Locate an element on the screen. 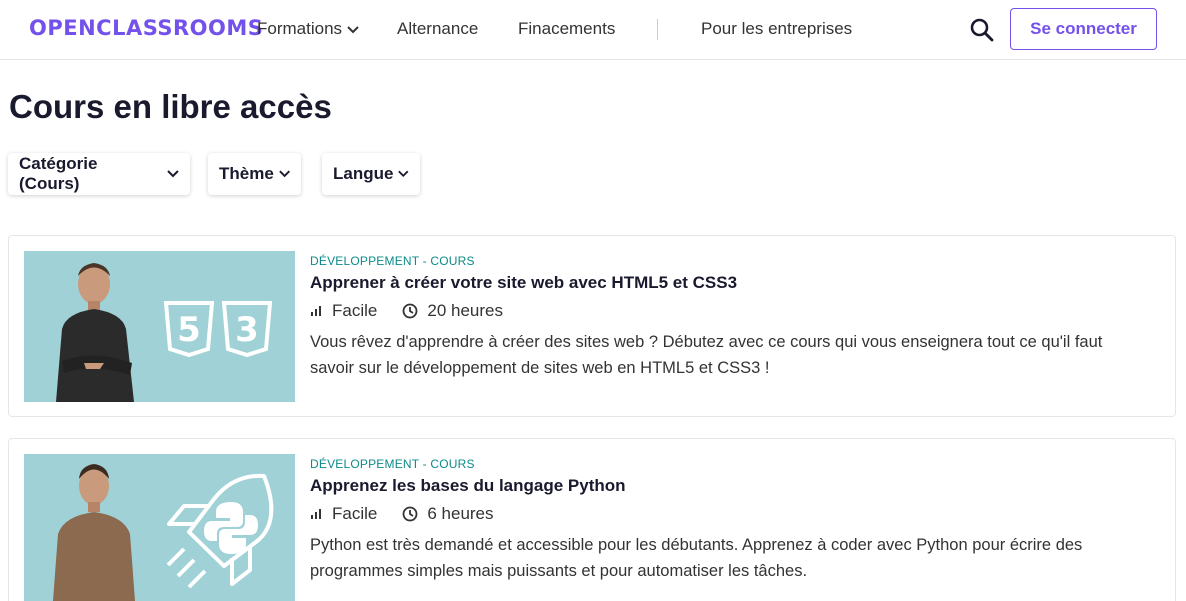 The width and height of the screenshot is (1186, 601). filter-theme-label: Thème is located at coordinates (246, 173).